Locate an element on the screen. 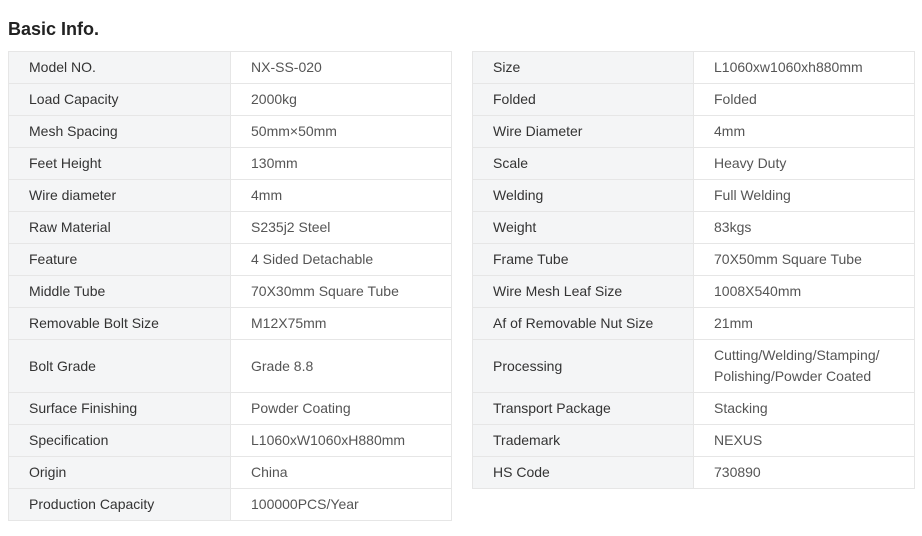 The image size is (922, 536). table-row: Surface Finishing Powder Coating is located at coordinates (230, 408).